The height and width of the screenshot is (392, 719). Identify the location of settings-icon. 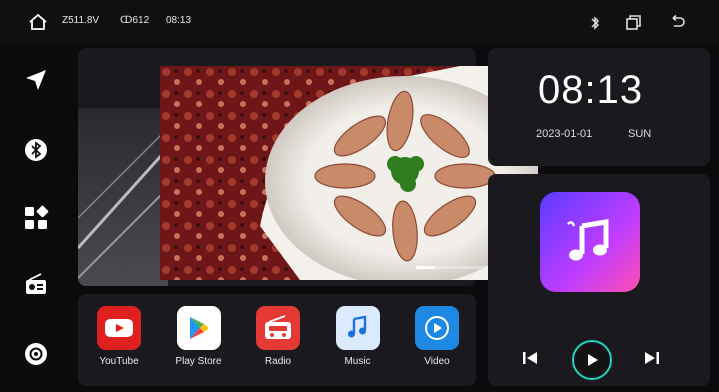
(36, 354).